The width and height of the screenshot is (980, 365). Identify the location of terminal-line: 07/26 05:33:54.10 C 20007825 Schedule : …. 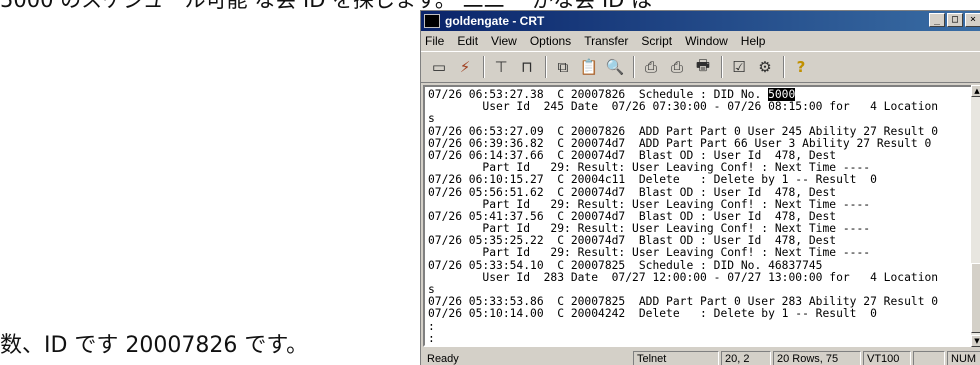
(625, 265).